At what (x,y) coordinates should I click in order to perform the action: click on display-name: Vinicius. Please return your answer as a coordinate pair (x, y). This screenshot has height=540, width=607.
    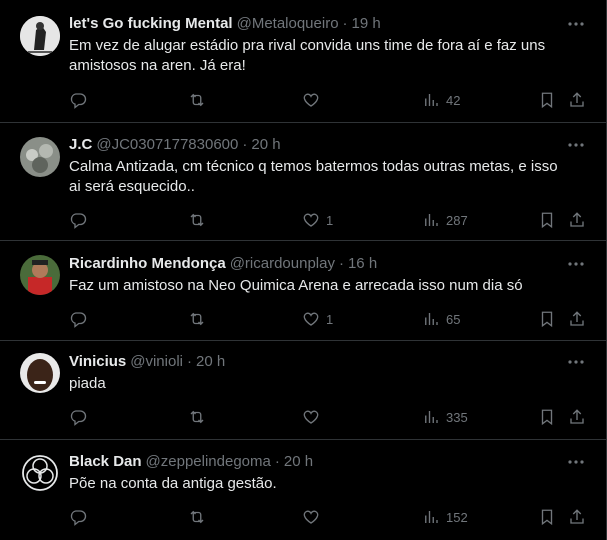
    Looking at the image, I should click on (97, 361).